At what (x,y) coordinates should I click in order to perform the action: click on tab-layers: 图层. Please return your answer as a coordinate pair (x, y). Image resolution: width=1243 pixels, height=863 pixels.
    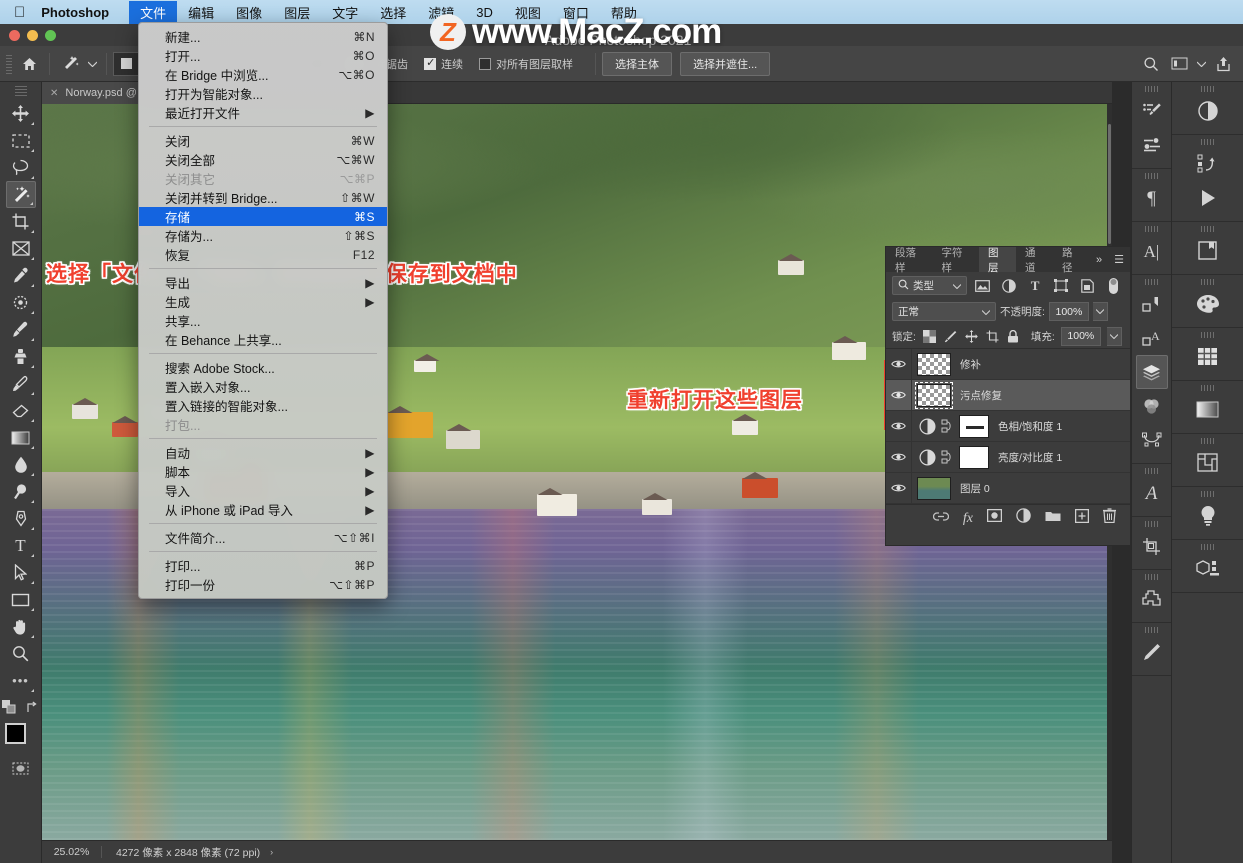
    Looking at the image, I should click on (997, 260).